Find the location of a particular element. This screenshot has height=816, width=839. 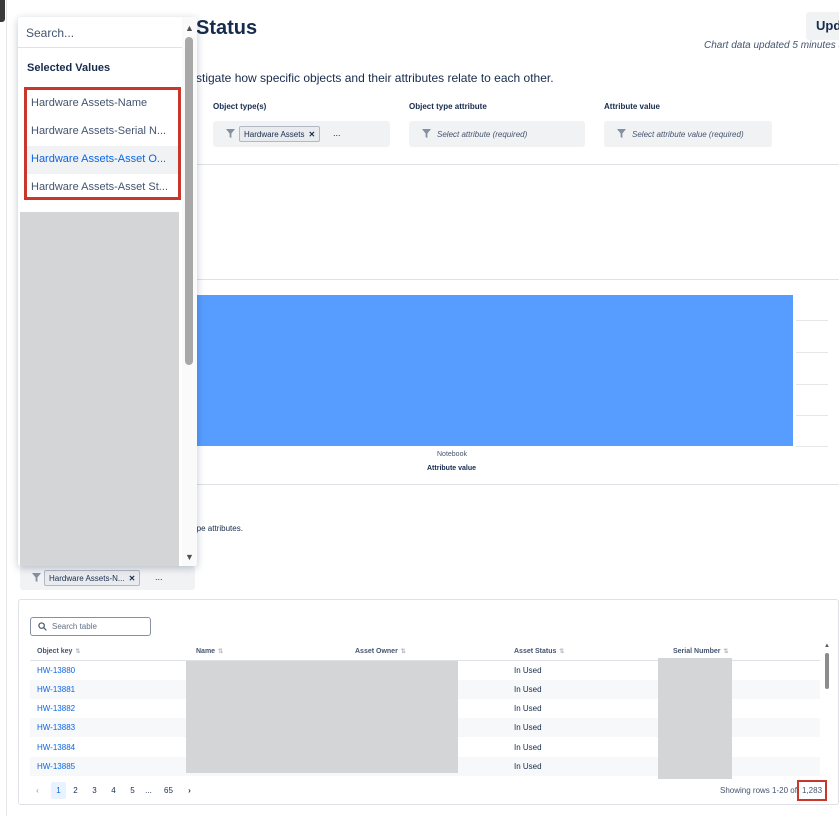

chevron-right-icon: › is located at coordinates (189, 790).